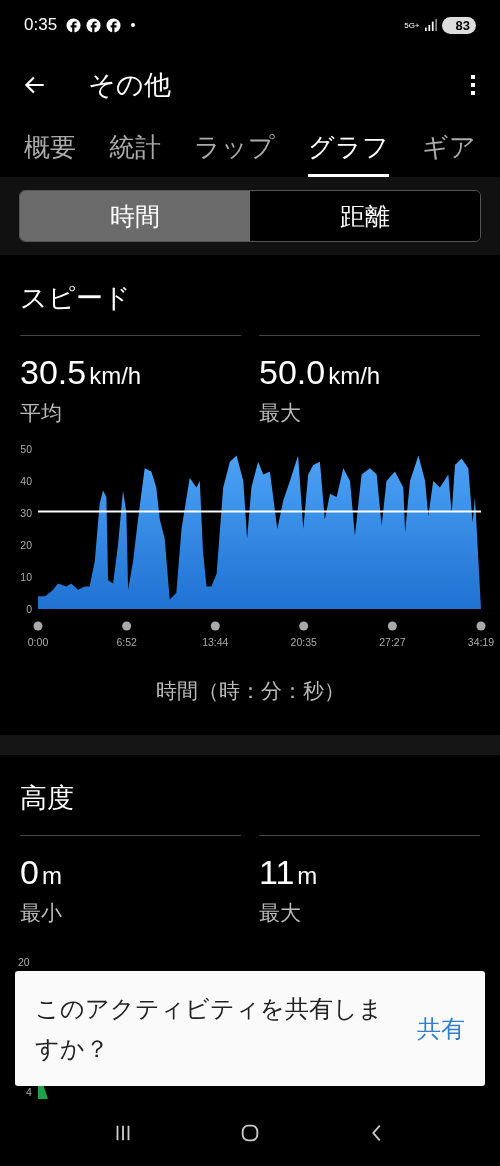  Describe the element at coordinates (481, 642) in the screenshot. I see `x-tick-label: 34:19` at that location.